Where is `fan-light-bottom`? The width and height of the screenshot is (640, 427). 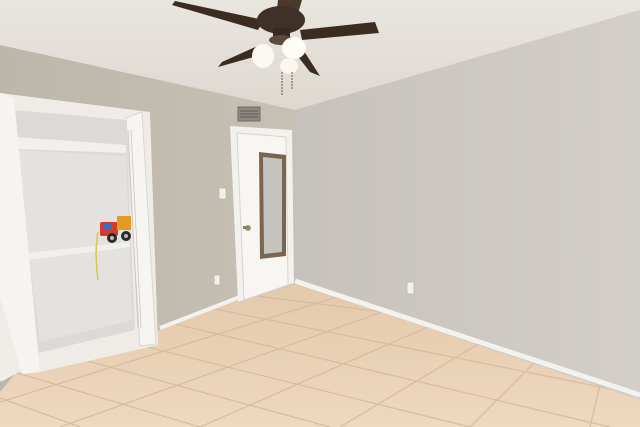 fan-light-bottom is located at coordinates (289, 66).